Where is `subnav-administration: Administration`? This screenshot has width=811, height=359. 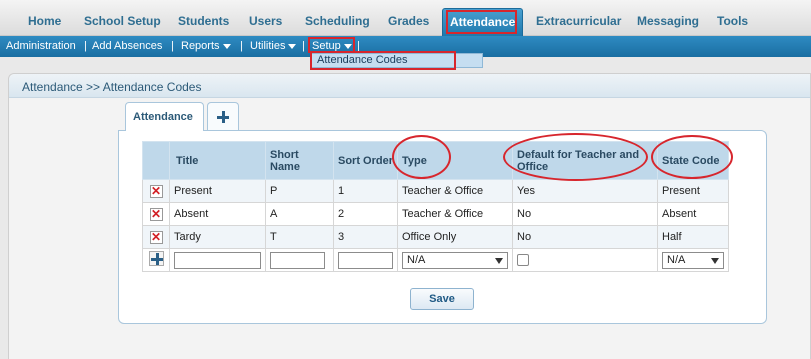
subnav-administration: Administration is located at coordinates (41, 46).